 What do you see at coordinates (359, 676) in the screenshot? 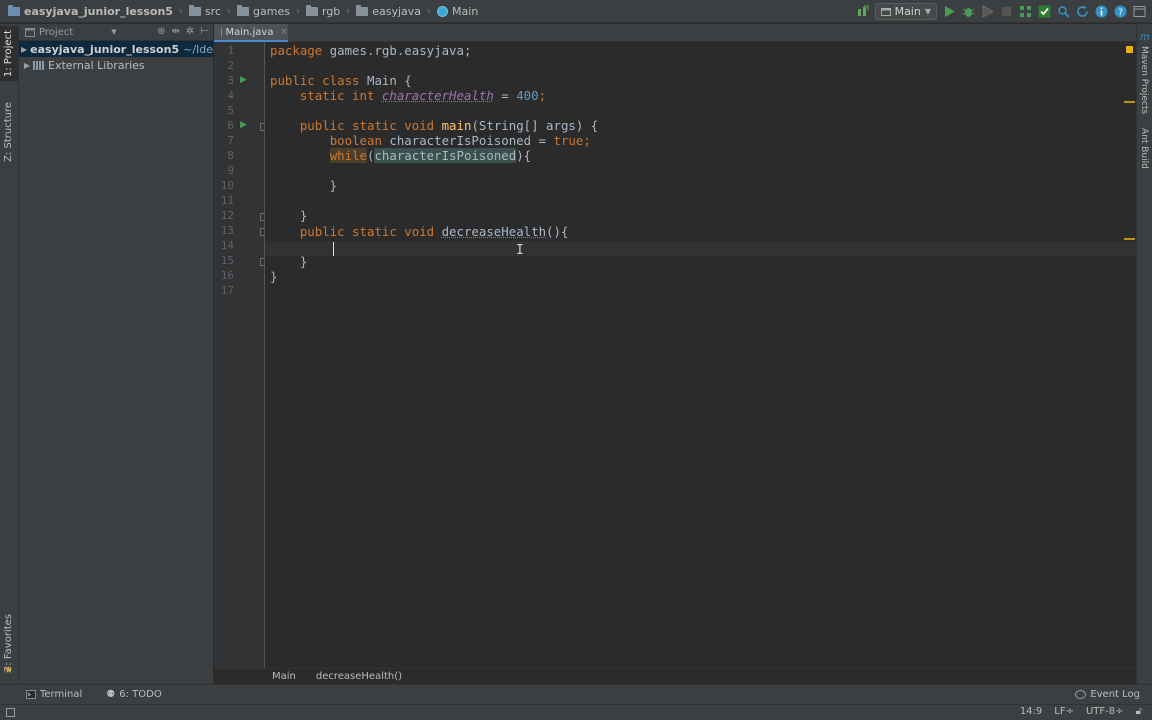
I see `breadcrumb-method: decreaseHealth()` at bounding box center [359, 676].